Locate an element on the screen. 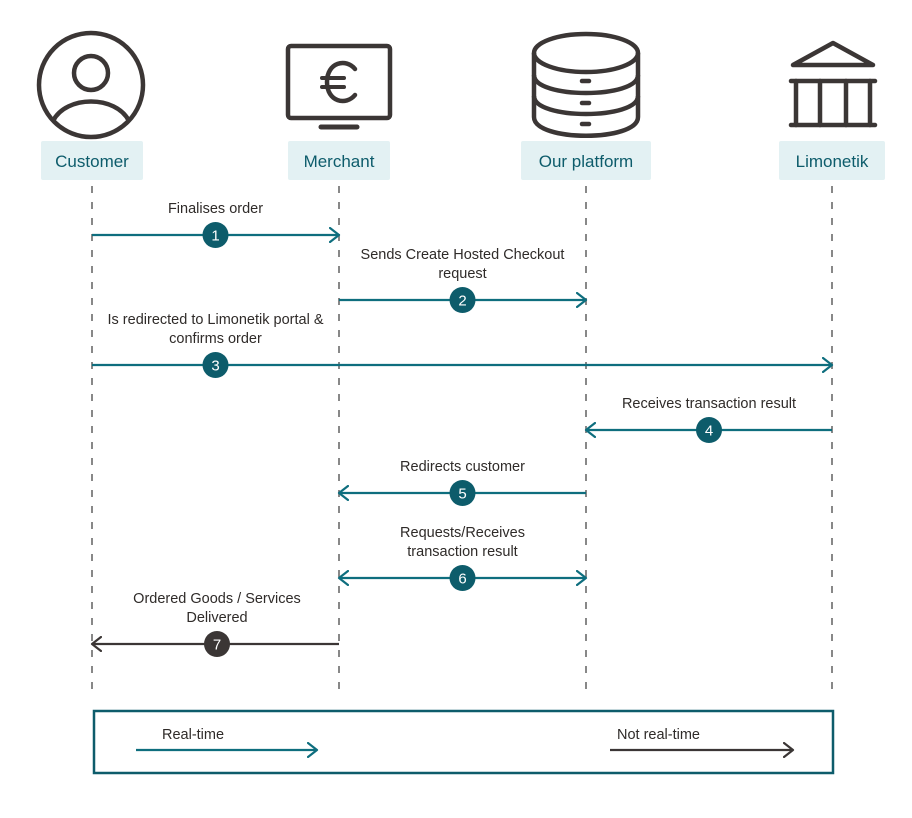  message-7: 7 Ordered Goods / Services Delivered is located at coordinates (215, 624).